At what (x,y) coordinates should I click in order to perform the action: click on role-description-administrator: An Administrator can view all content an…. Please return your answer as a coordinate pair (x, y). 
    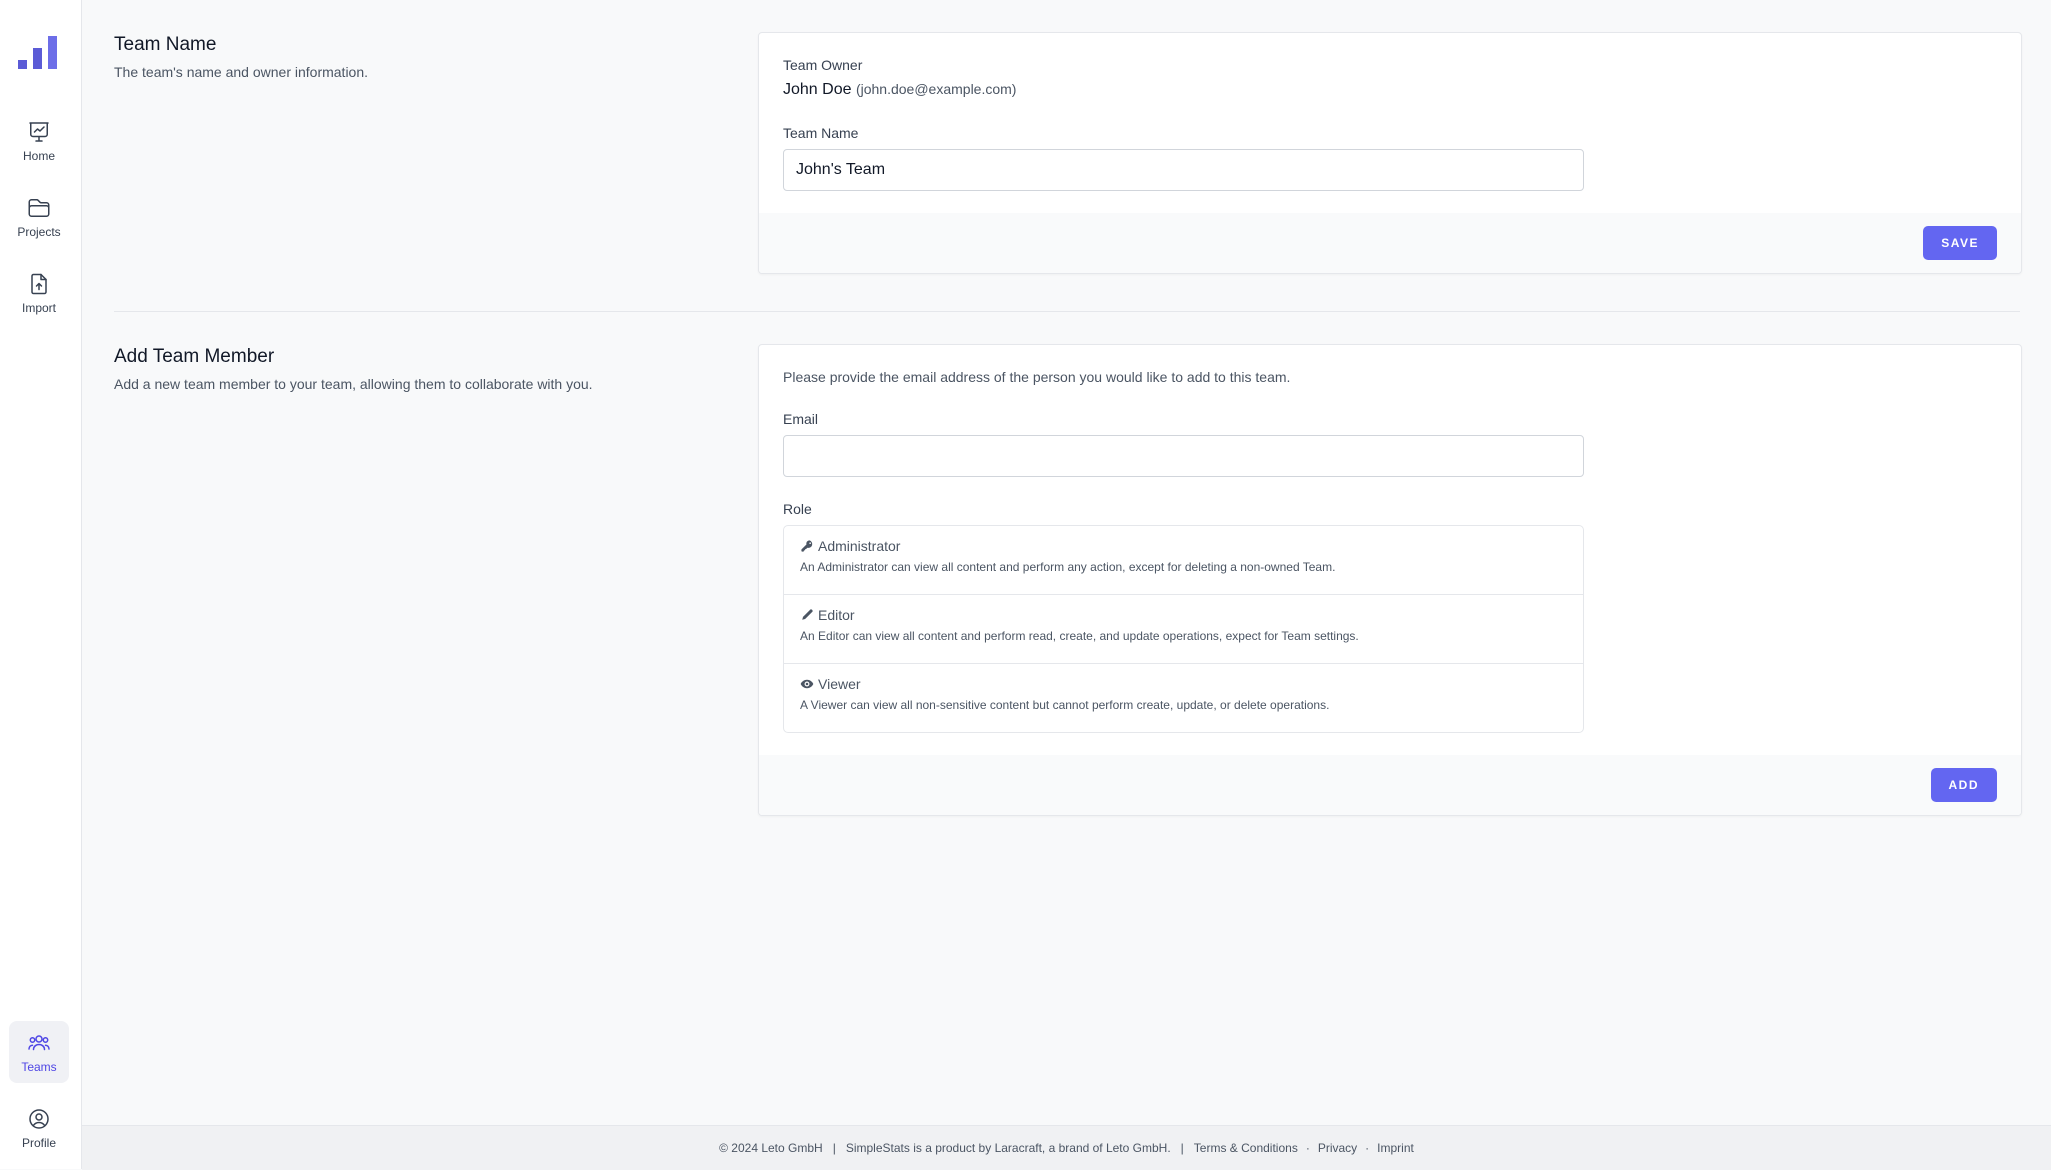
    Looking at the image, I should click on (1068, 567).